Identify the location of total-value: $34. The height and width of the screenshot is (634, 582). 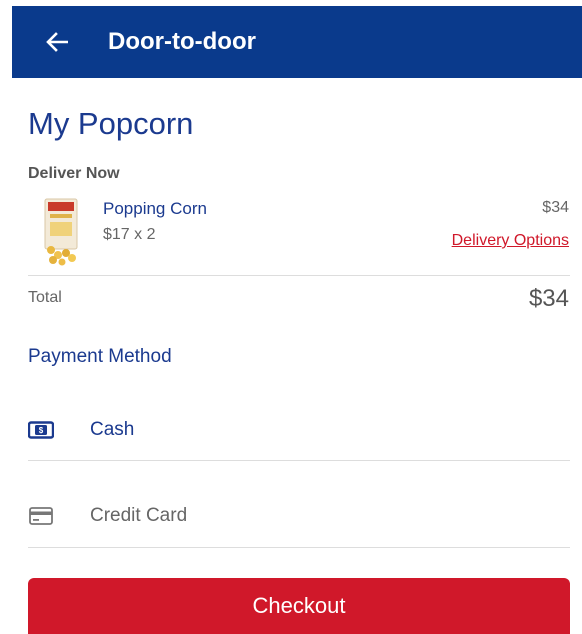
(548, 298).